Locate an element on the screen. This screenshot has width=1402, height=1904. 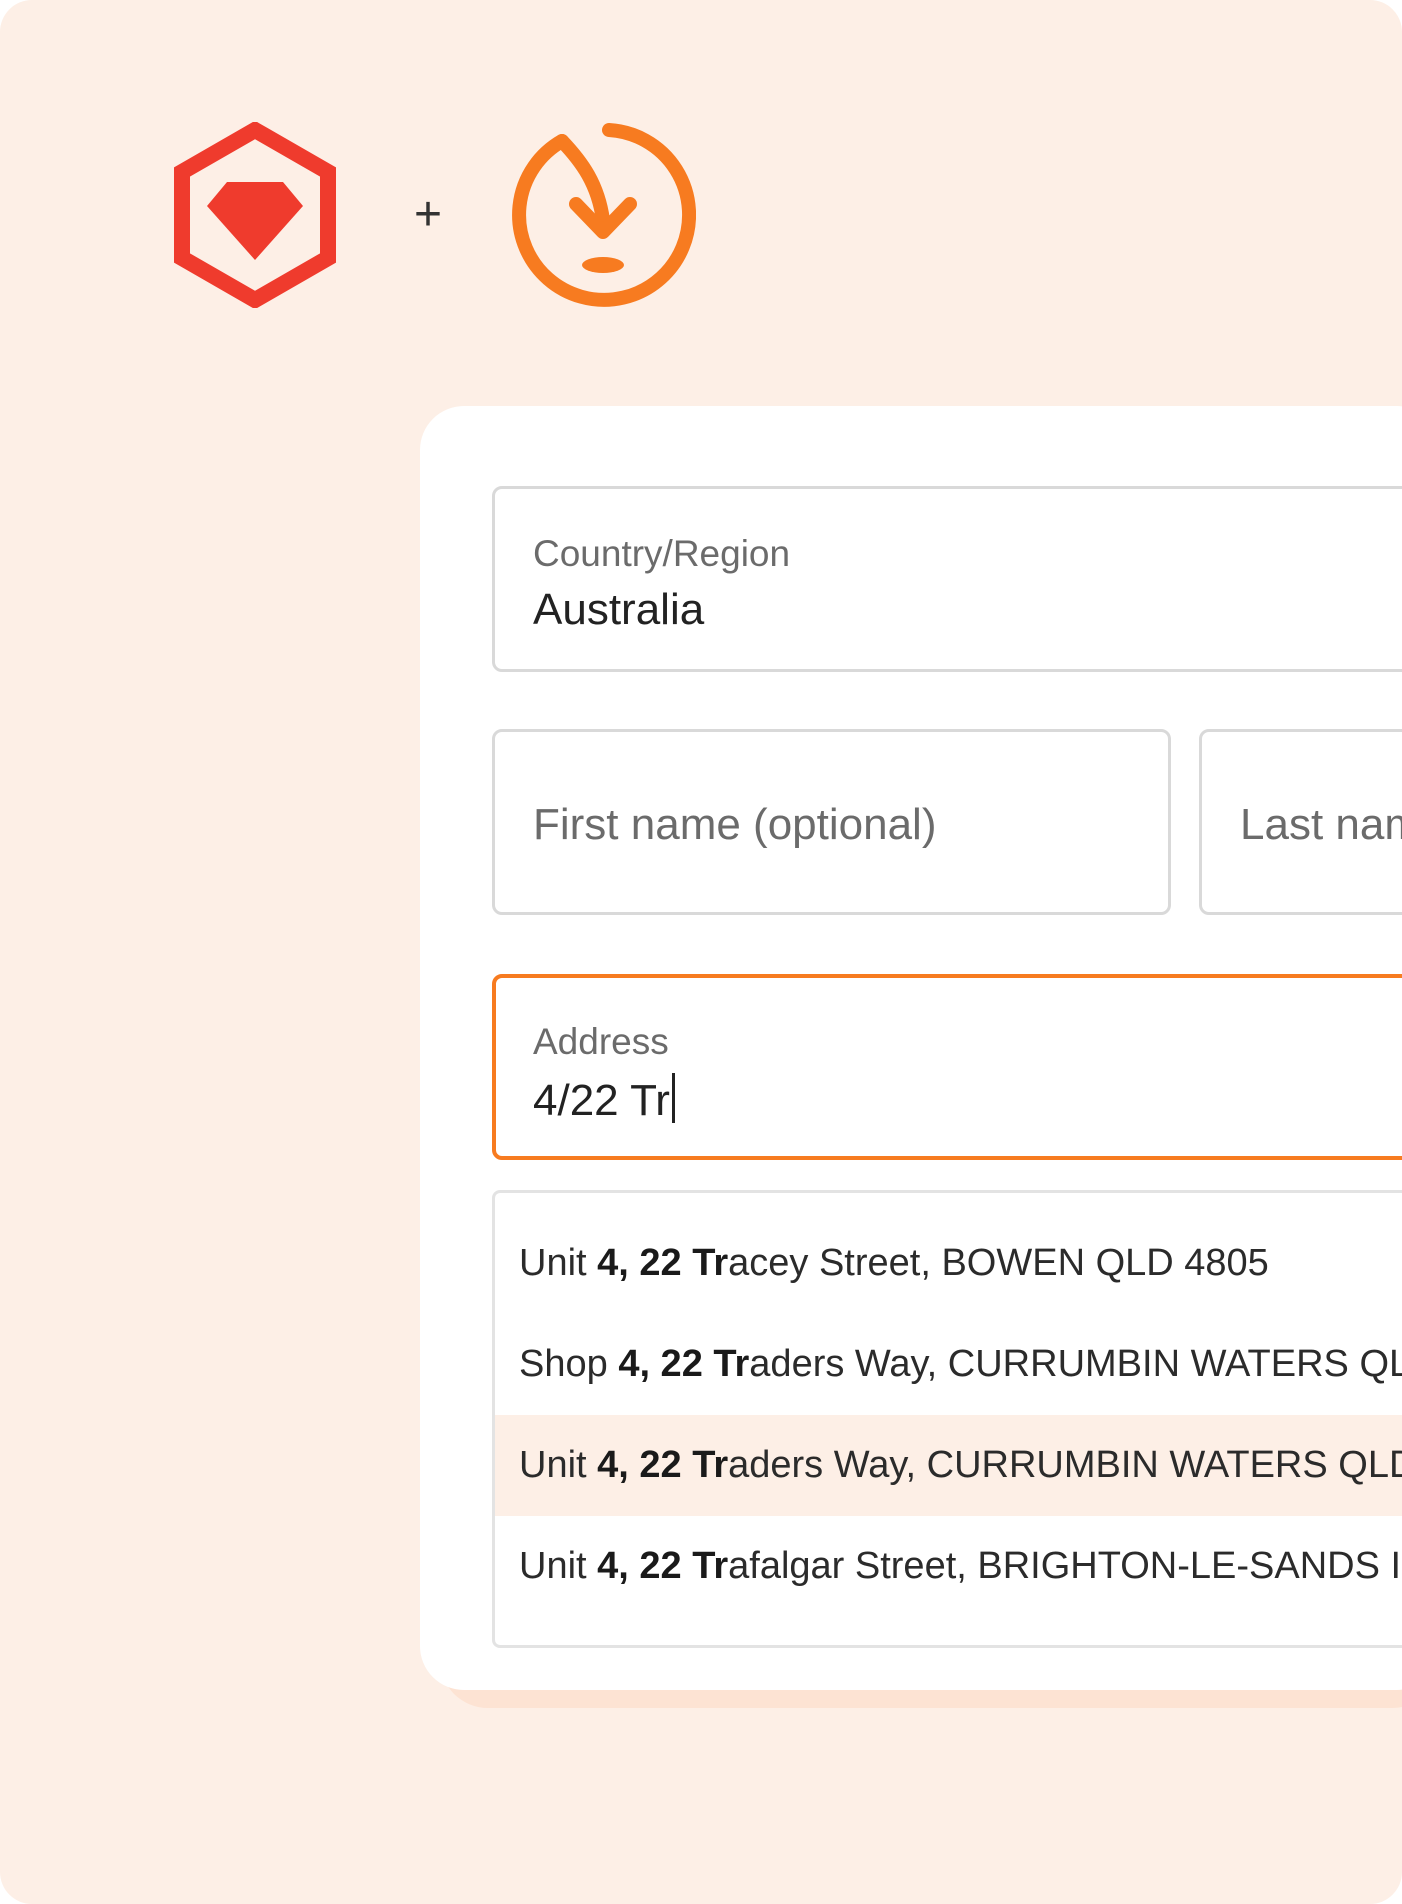
address-input: Address 4/22 Tr is located at coordinates (947, 1067).